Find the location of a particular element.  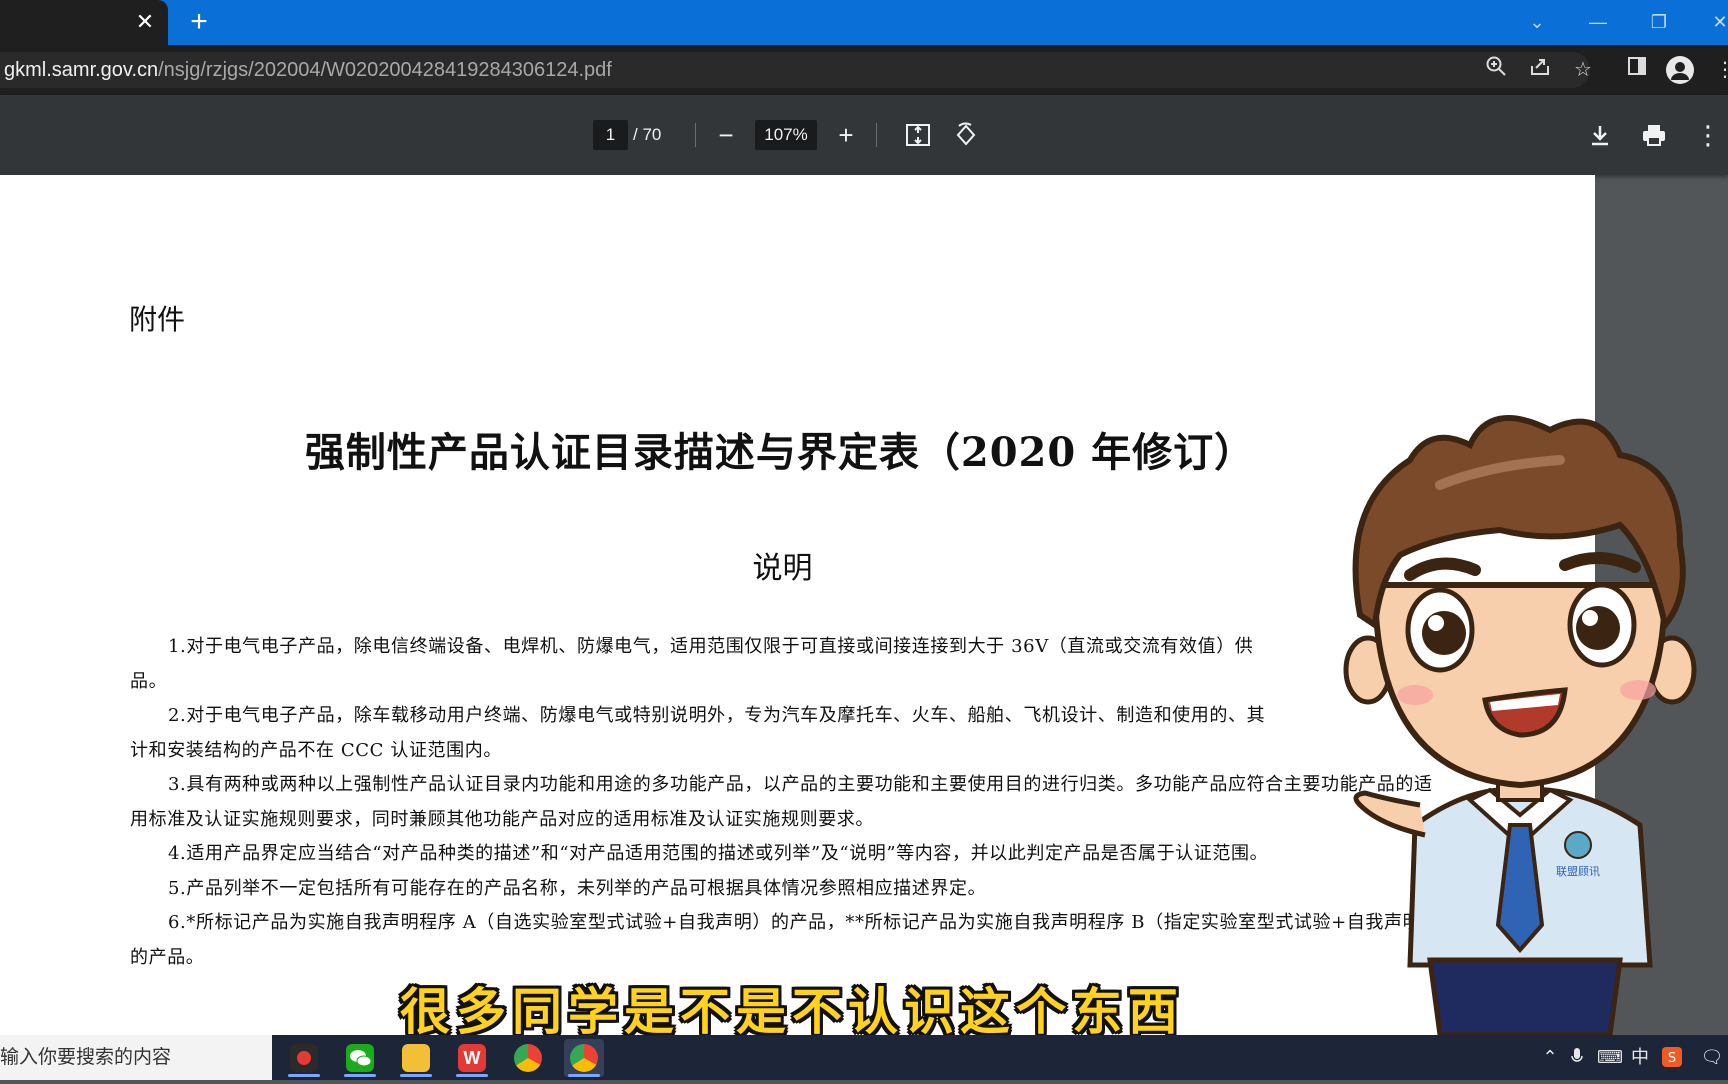

zoom-out-button: − is located at coordinates (726, 135).